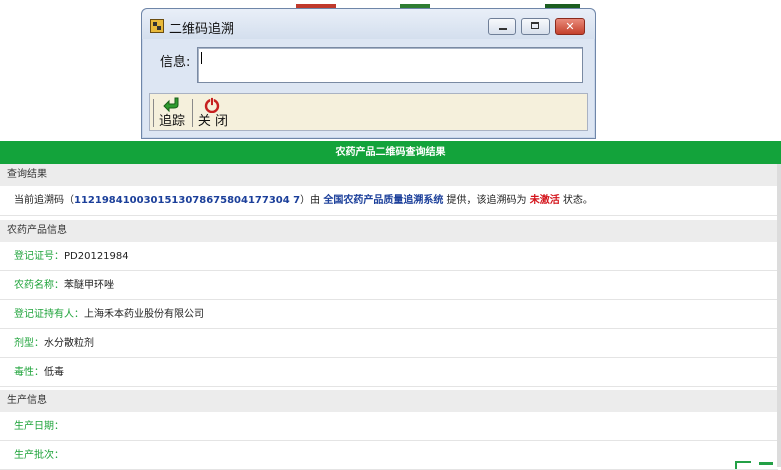  I want to click on row-value: 上海禾本药业股份有限公司, so click(144, 314).